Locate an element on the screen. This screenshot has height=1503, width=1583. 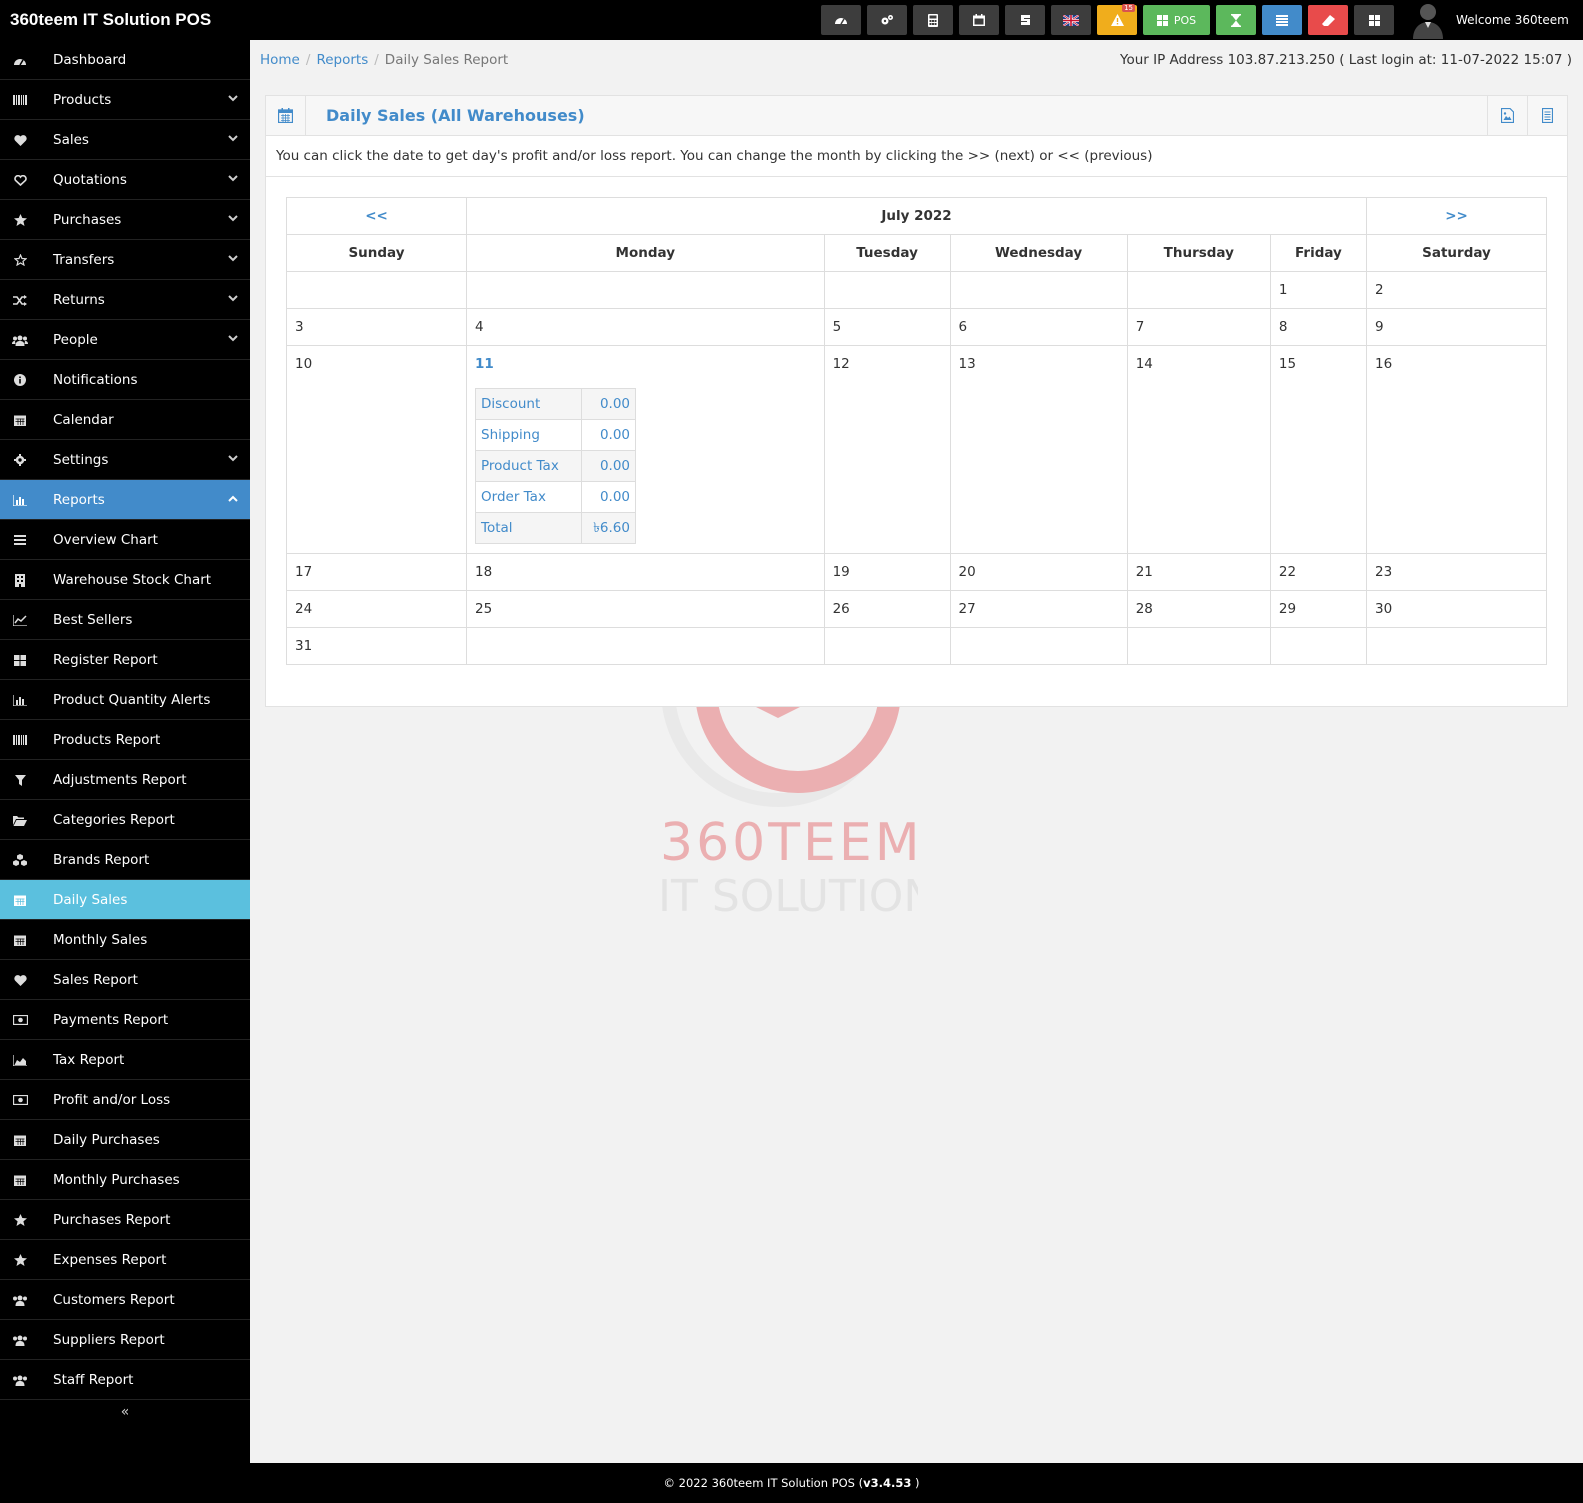
export-pdf-button is located at coordinates (1547, 115).